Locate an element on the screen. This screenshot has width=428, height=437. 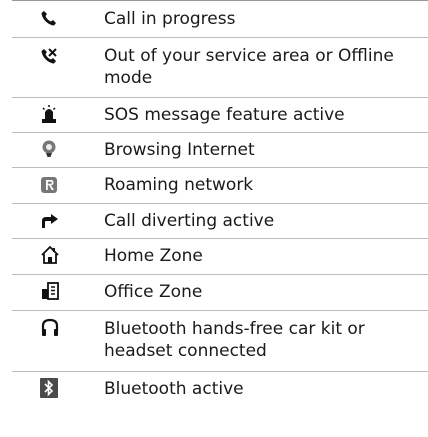
bluetooth-icon is located at coordinates (49, 388).